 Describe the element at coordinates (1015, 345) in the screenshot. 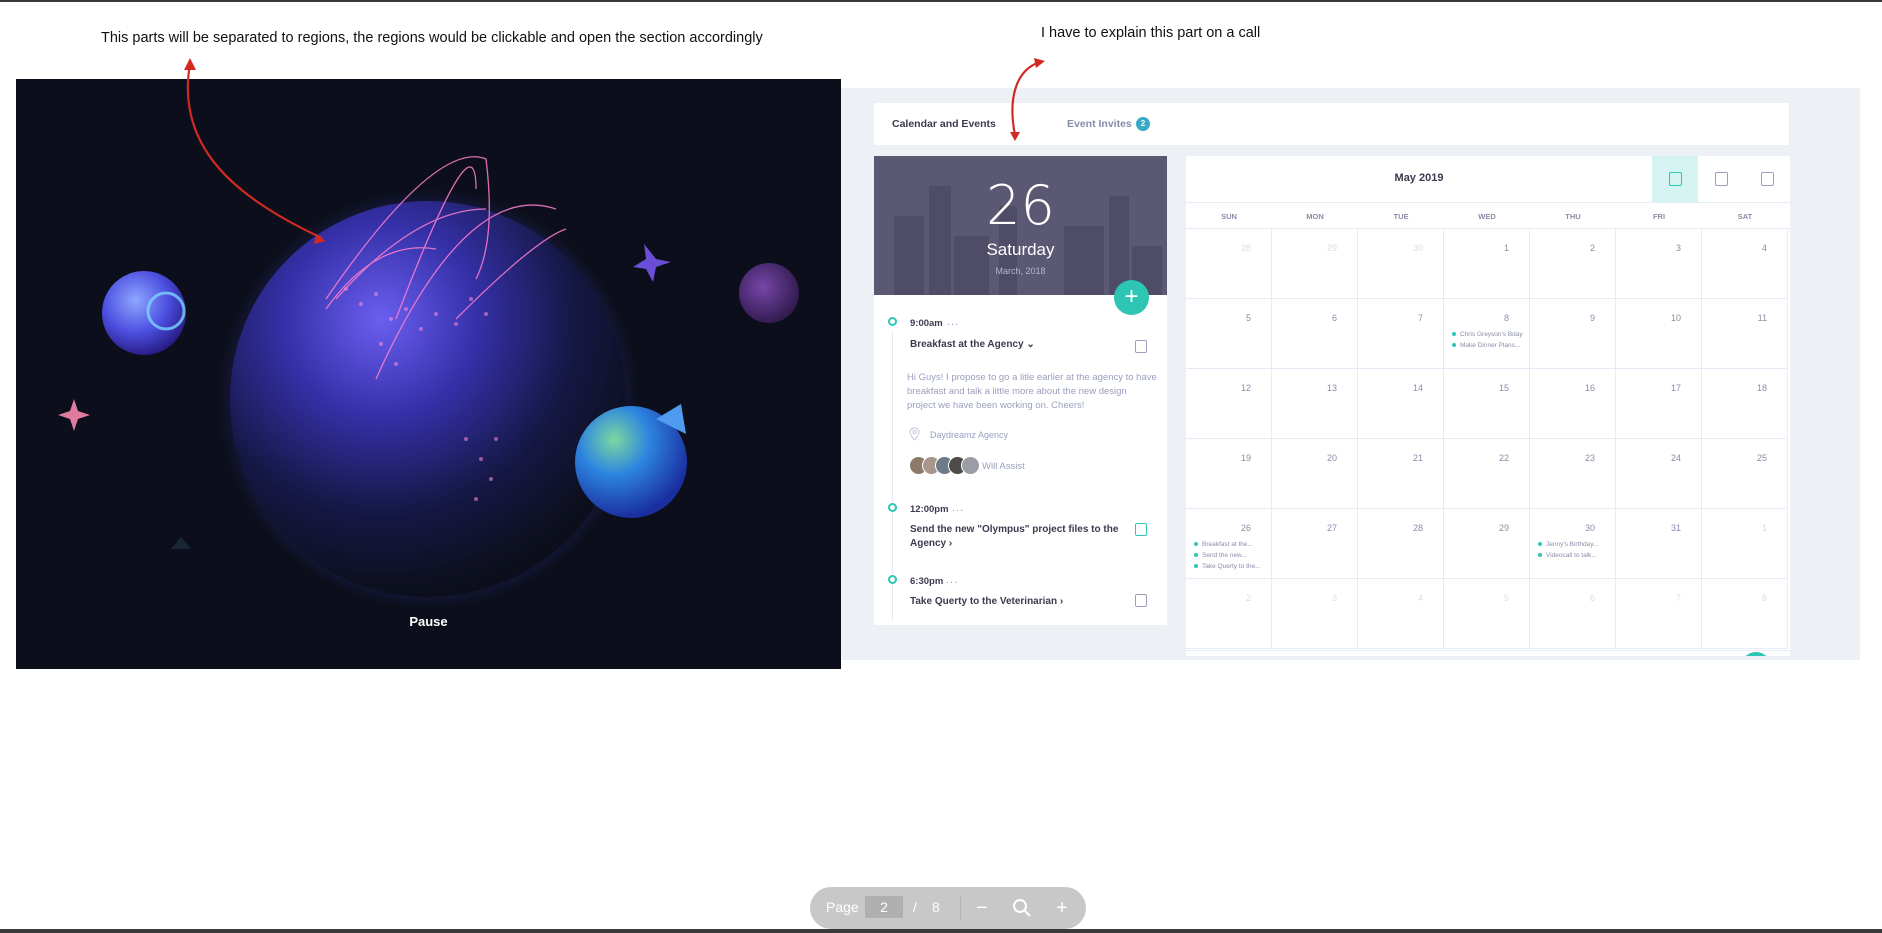

I see `event-title: Breakfast at the Agency ⌄` at that location.